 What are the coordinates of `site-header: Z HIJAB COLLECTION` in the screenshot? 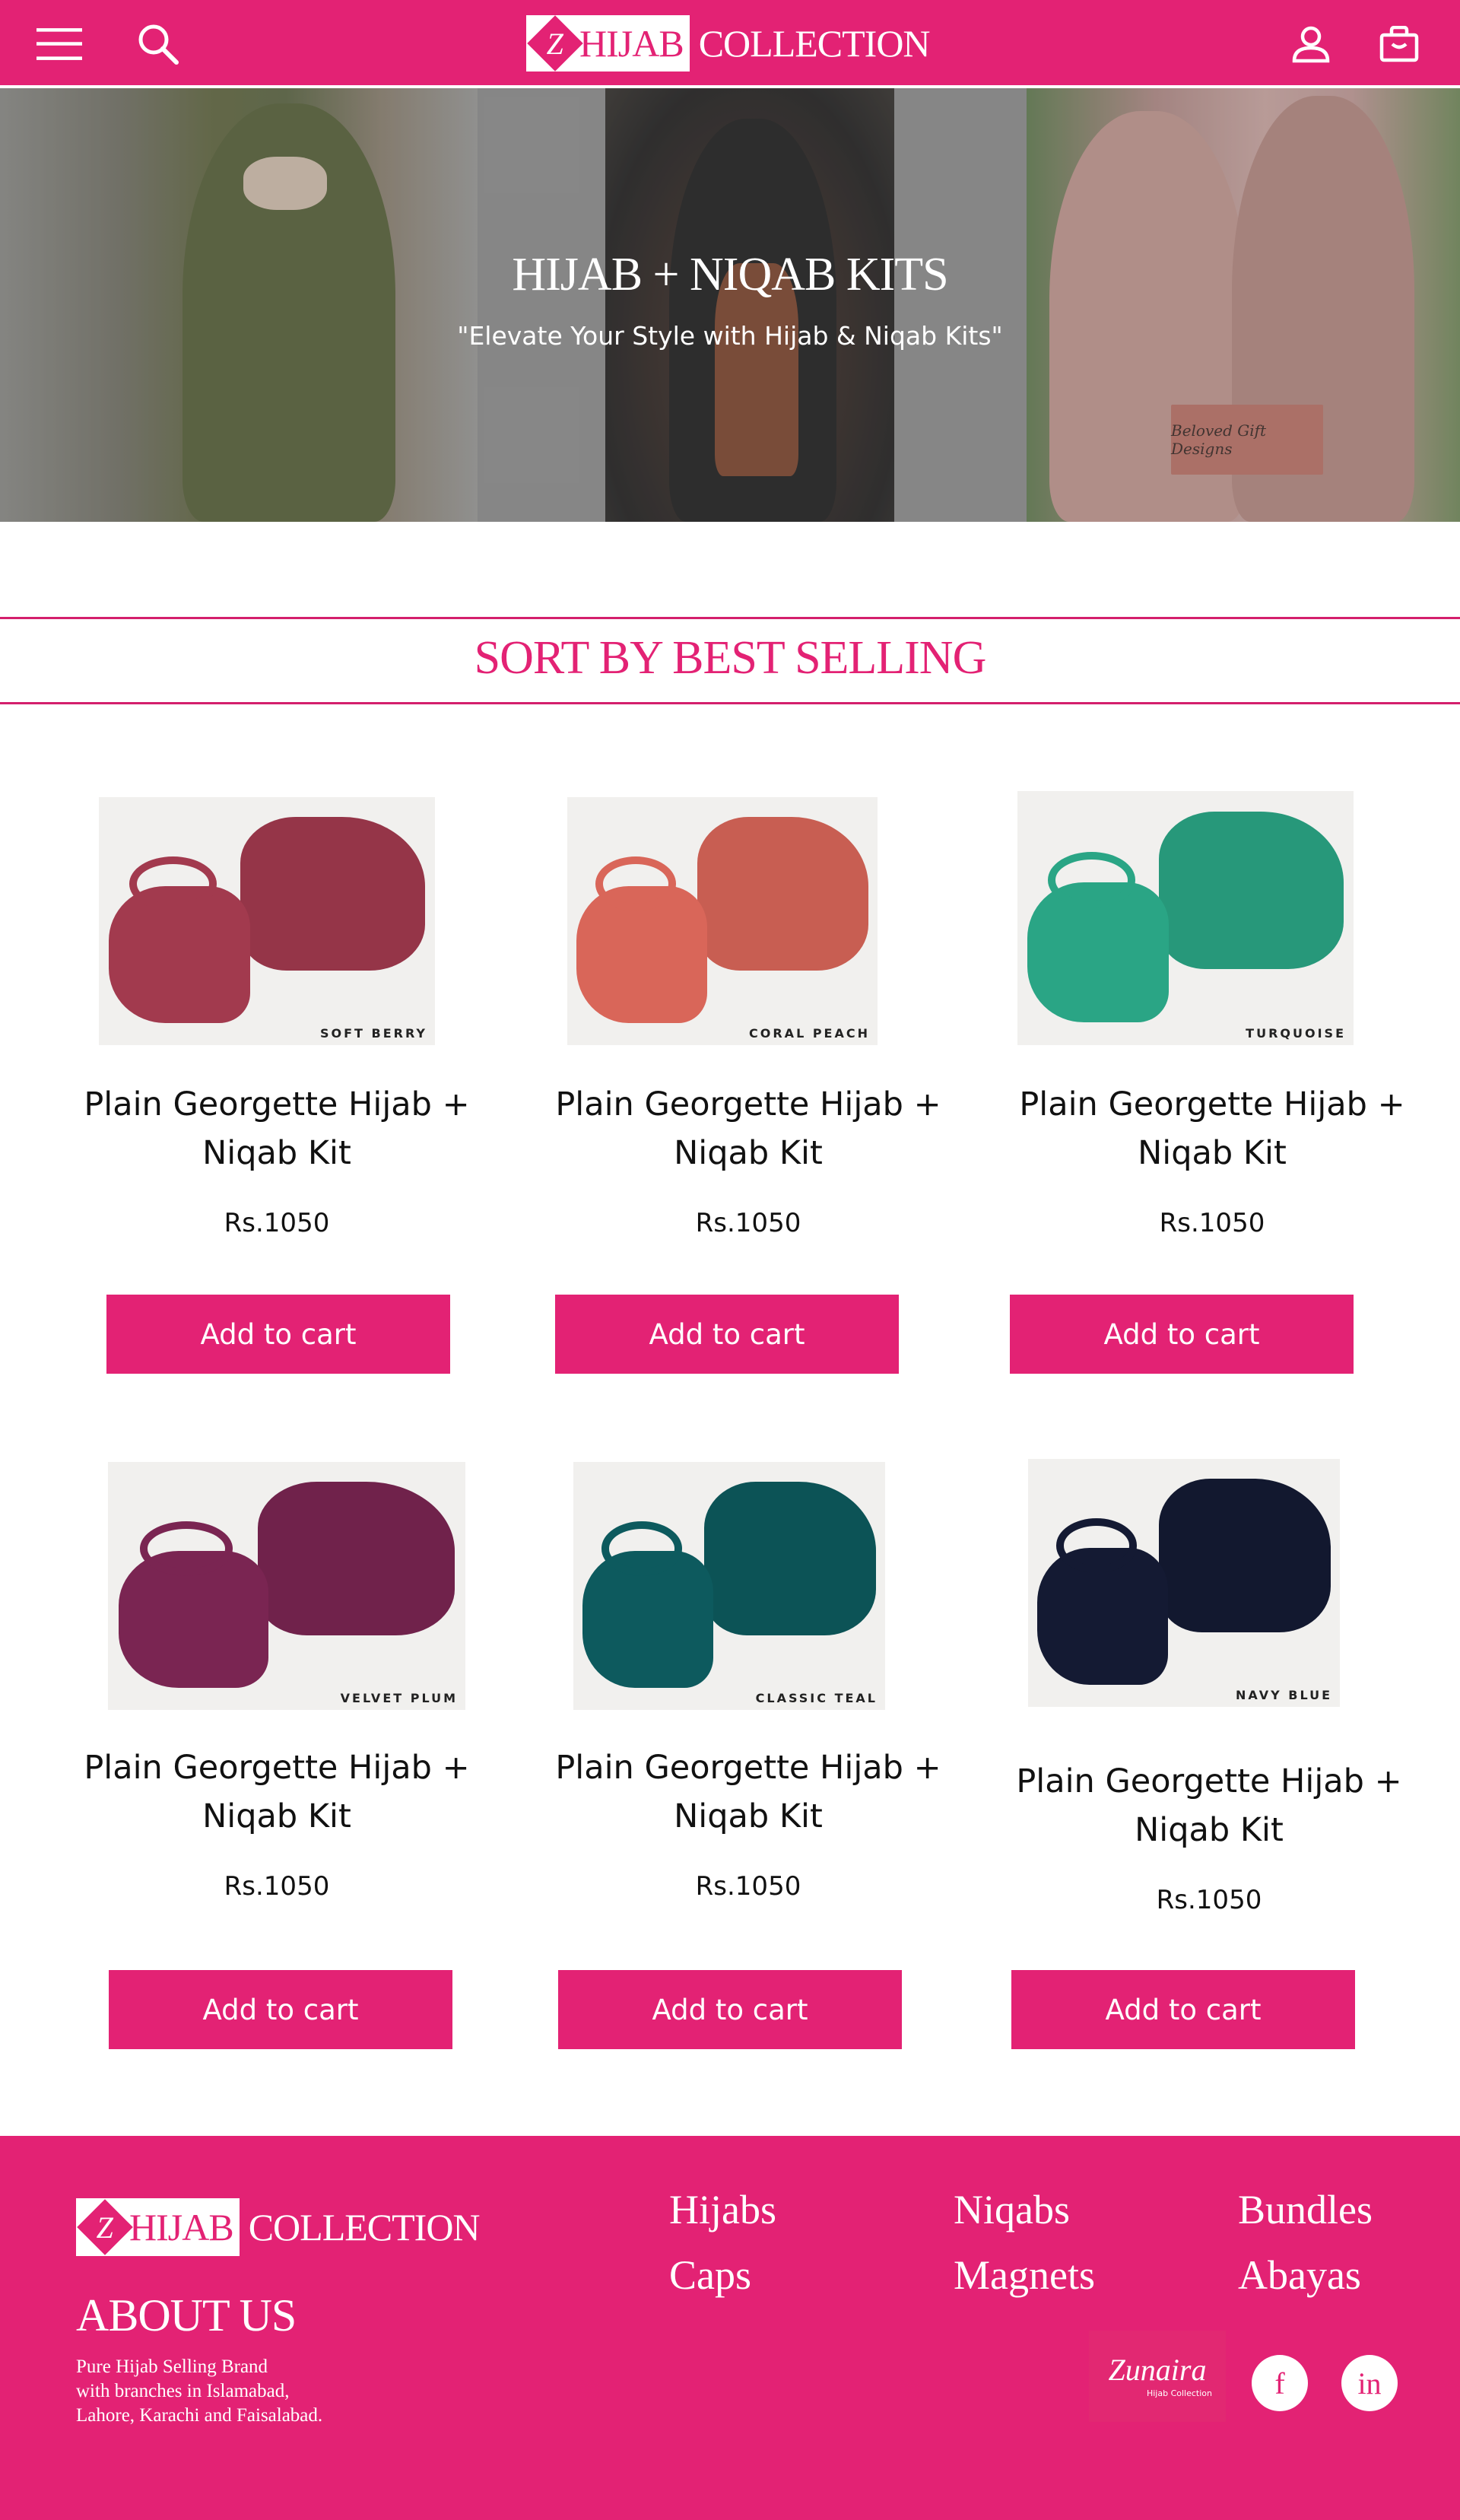 It's located at (730, 42).